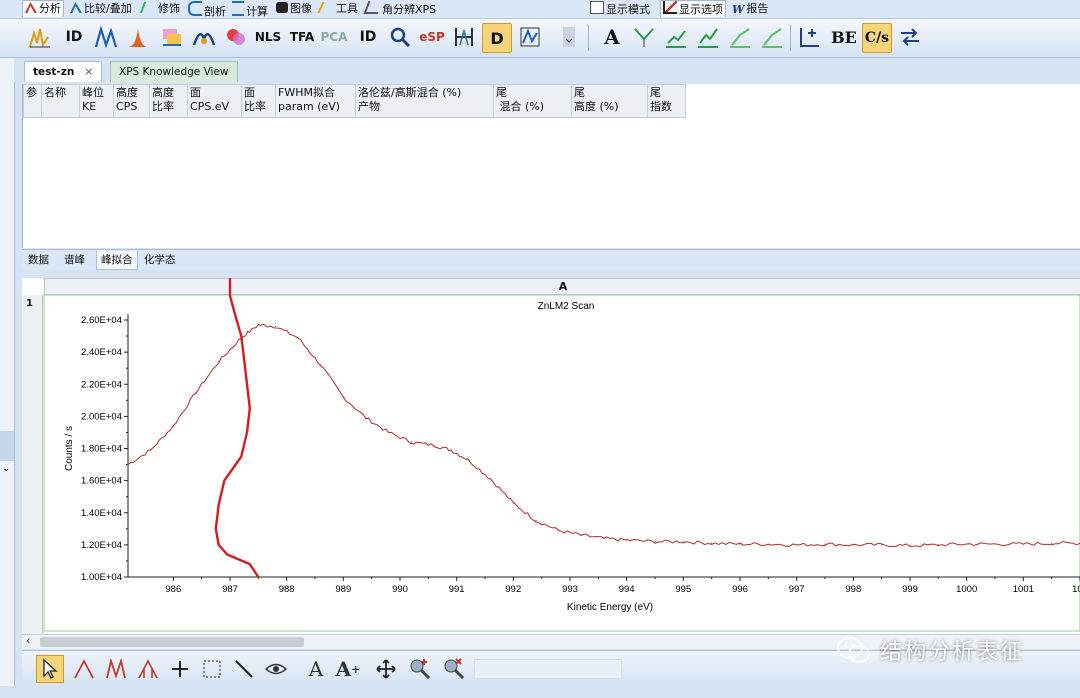  I want to click on display-mode-icon, so click(597, 7).